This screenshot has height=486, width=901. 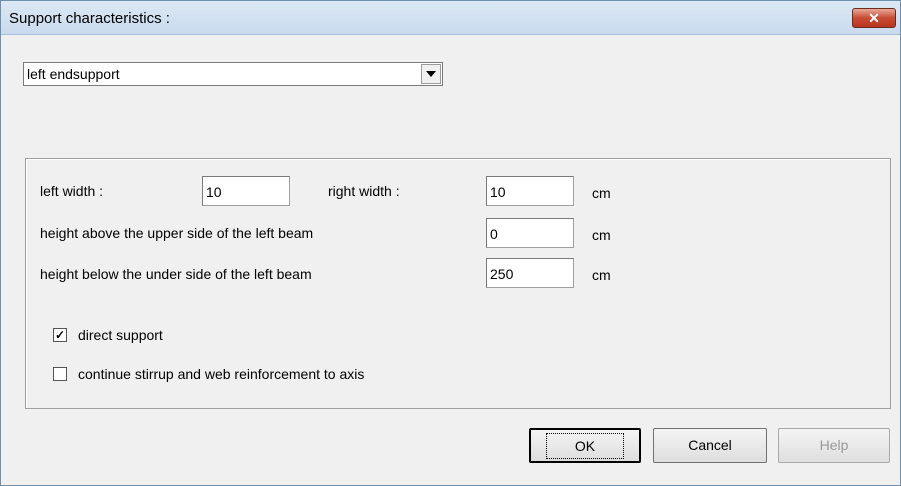 What do you see at coordinates (530, 273) in the screenshot?
I see `height-below-input` at bounding box center [530, 273].